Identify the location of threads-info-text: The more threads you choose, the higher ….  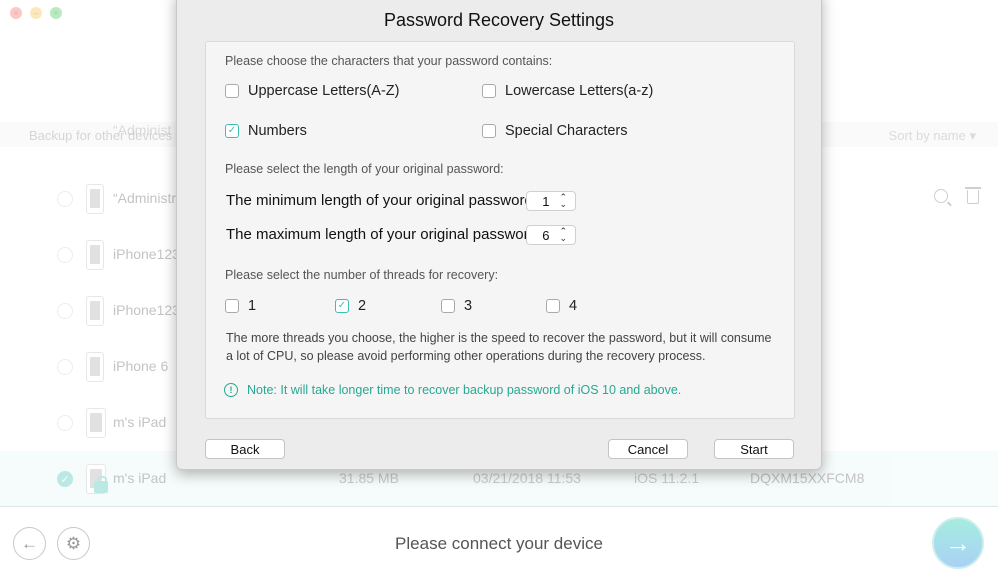
(499, 347).